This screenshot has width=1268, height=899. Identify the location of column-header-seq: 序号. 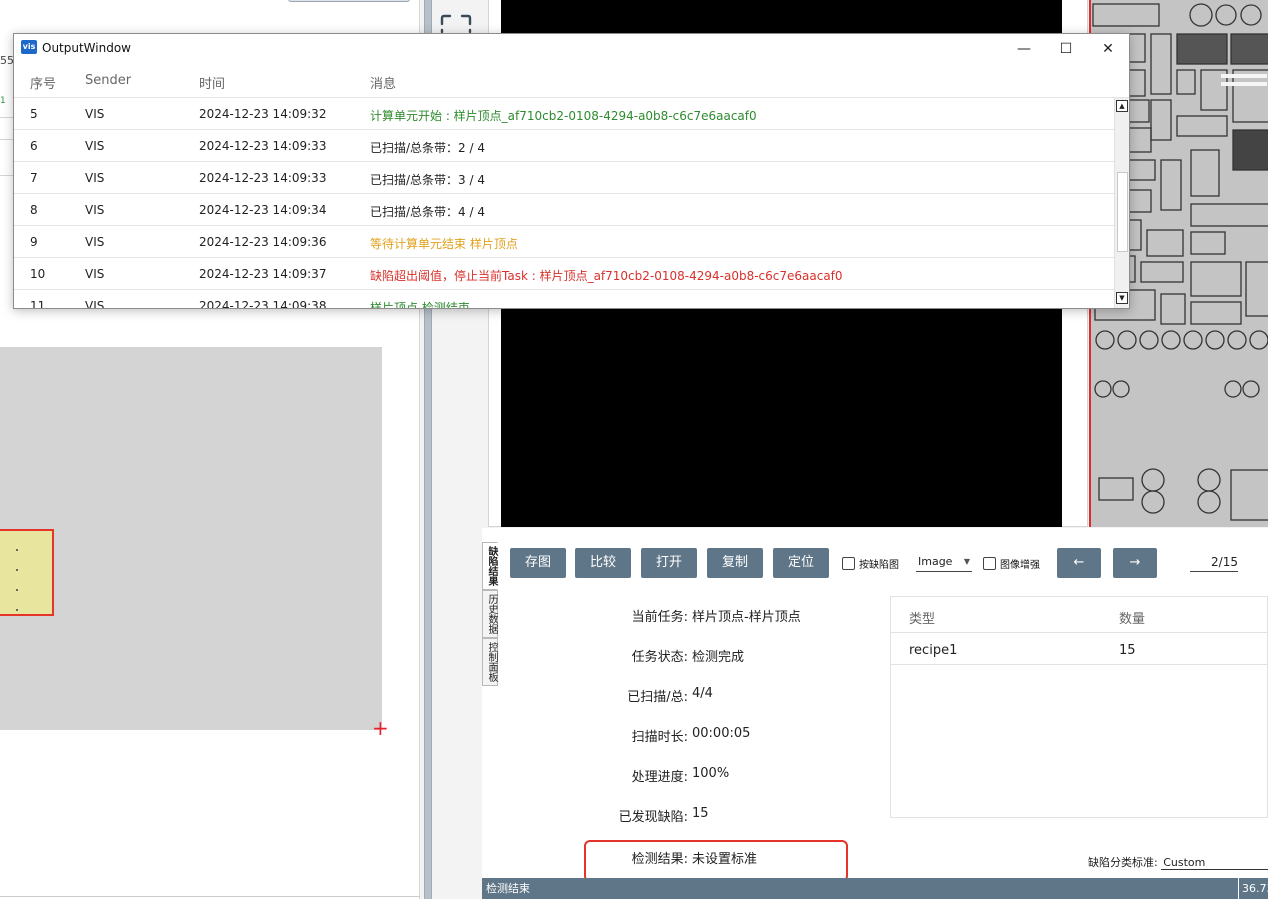
(43, 82).